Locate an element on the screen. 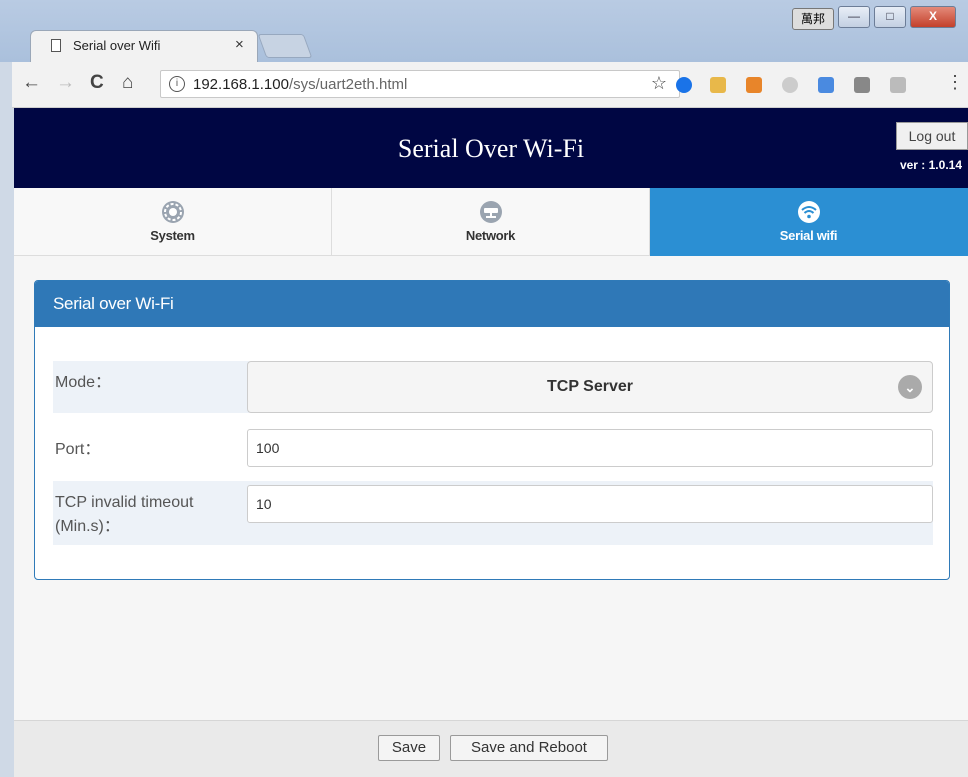 This screenshot has height=777, width=968. window-titlebar: Serial over Wifi × 萬邦 — □ X is located at coordinates (484, 31).